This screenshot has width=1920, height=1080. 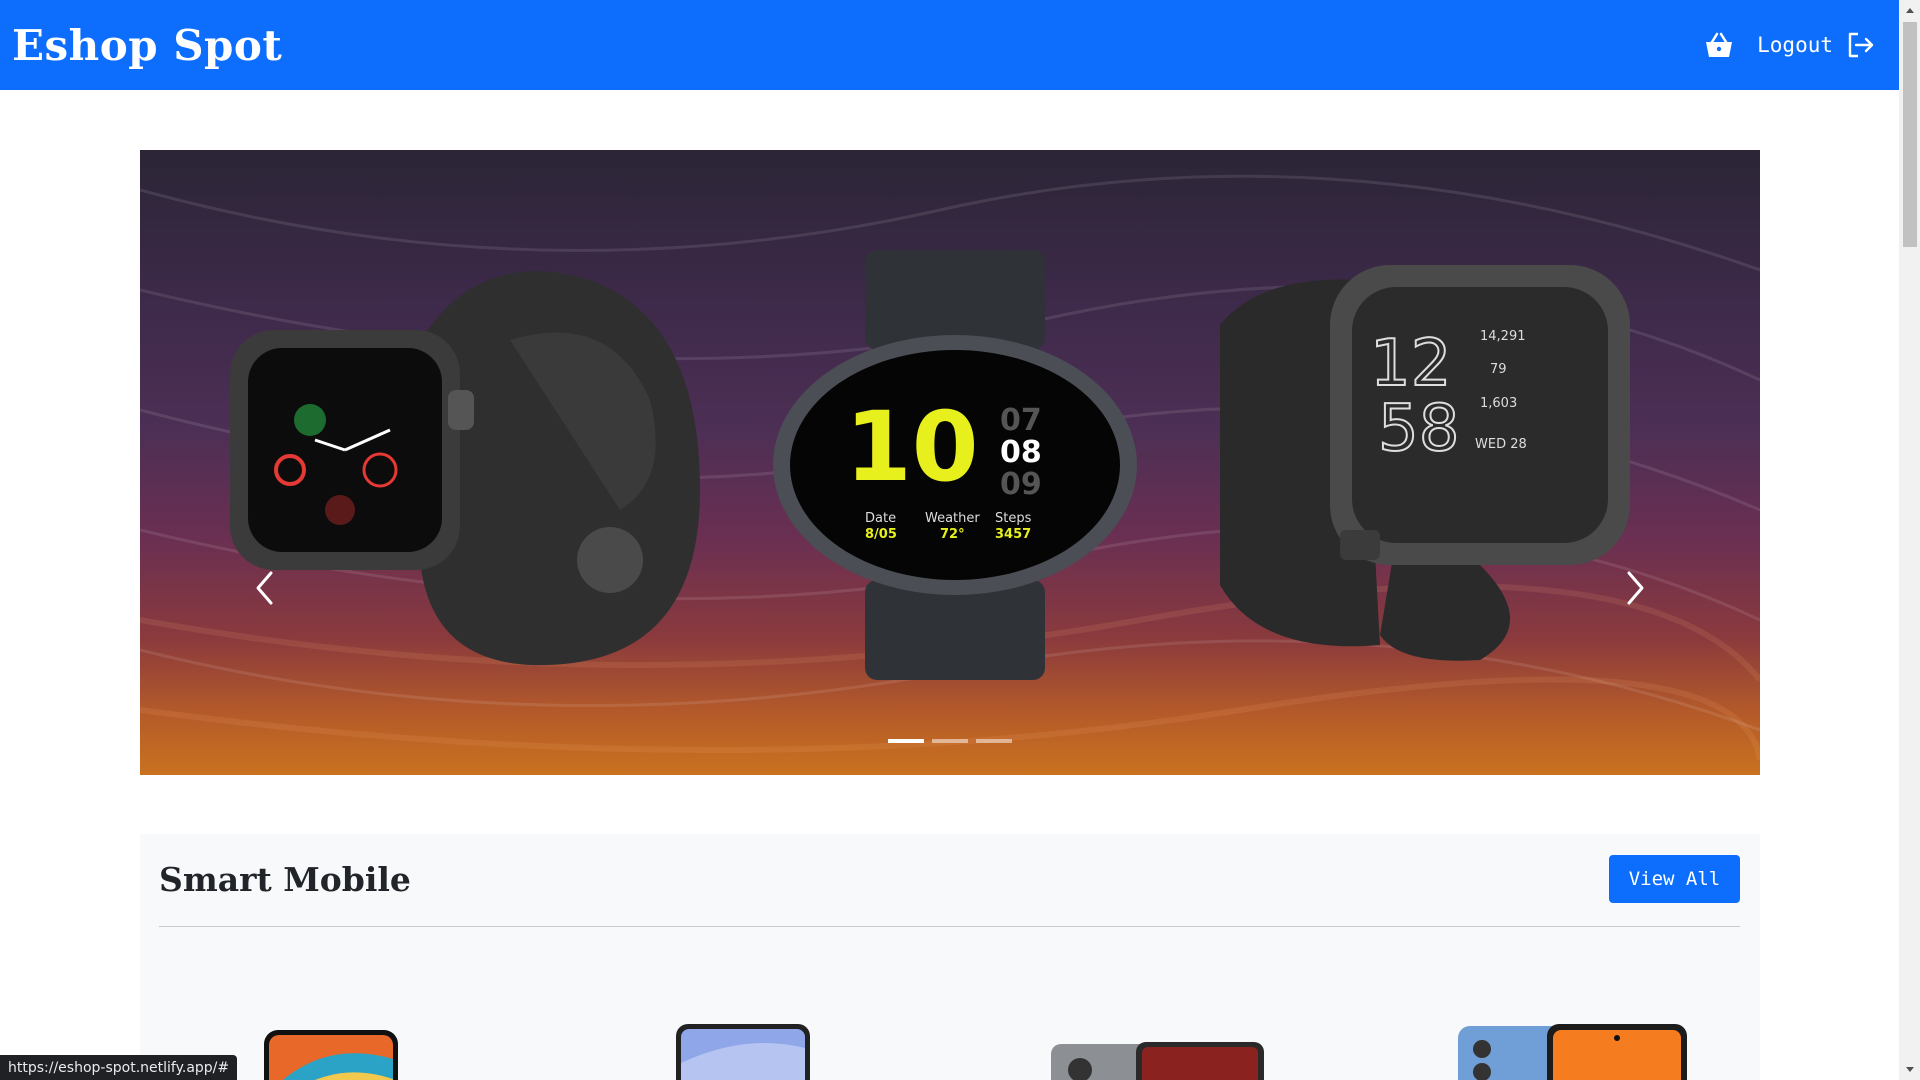 What do you see at coordinates (1021, 420) in the screenshot?
I see `watch-min-prev: 07` at bounding box center [1021, 420].